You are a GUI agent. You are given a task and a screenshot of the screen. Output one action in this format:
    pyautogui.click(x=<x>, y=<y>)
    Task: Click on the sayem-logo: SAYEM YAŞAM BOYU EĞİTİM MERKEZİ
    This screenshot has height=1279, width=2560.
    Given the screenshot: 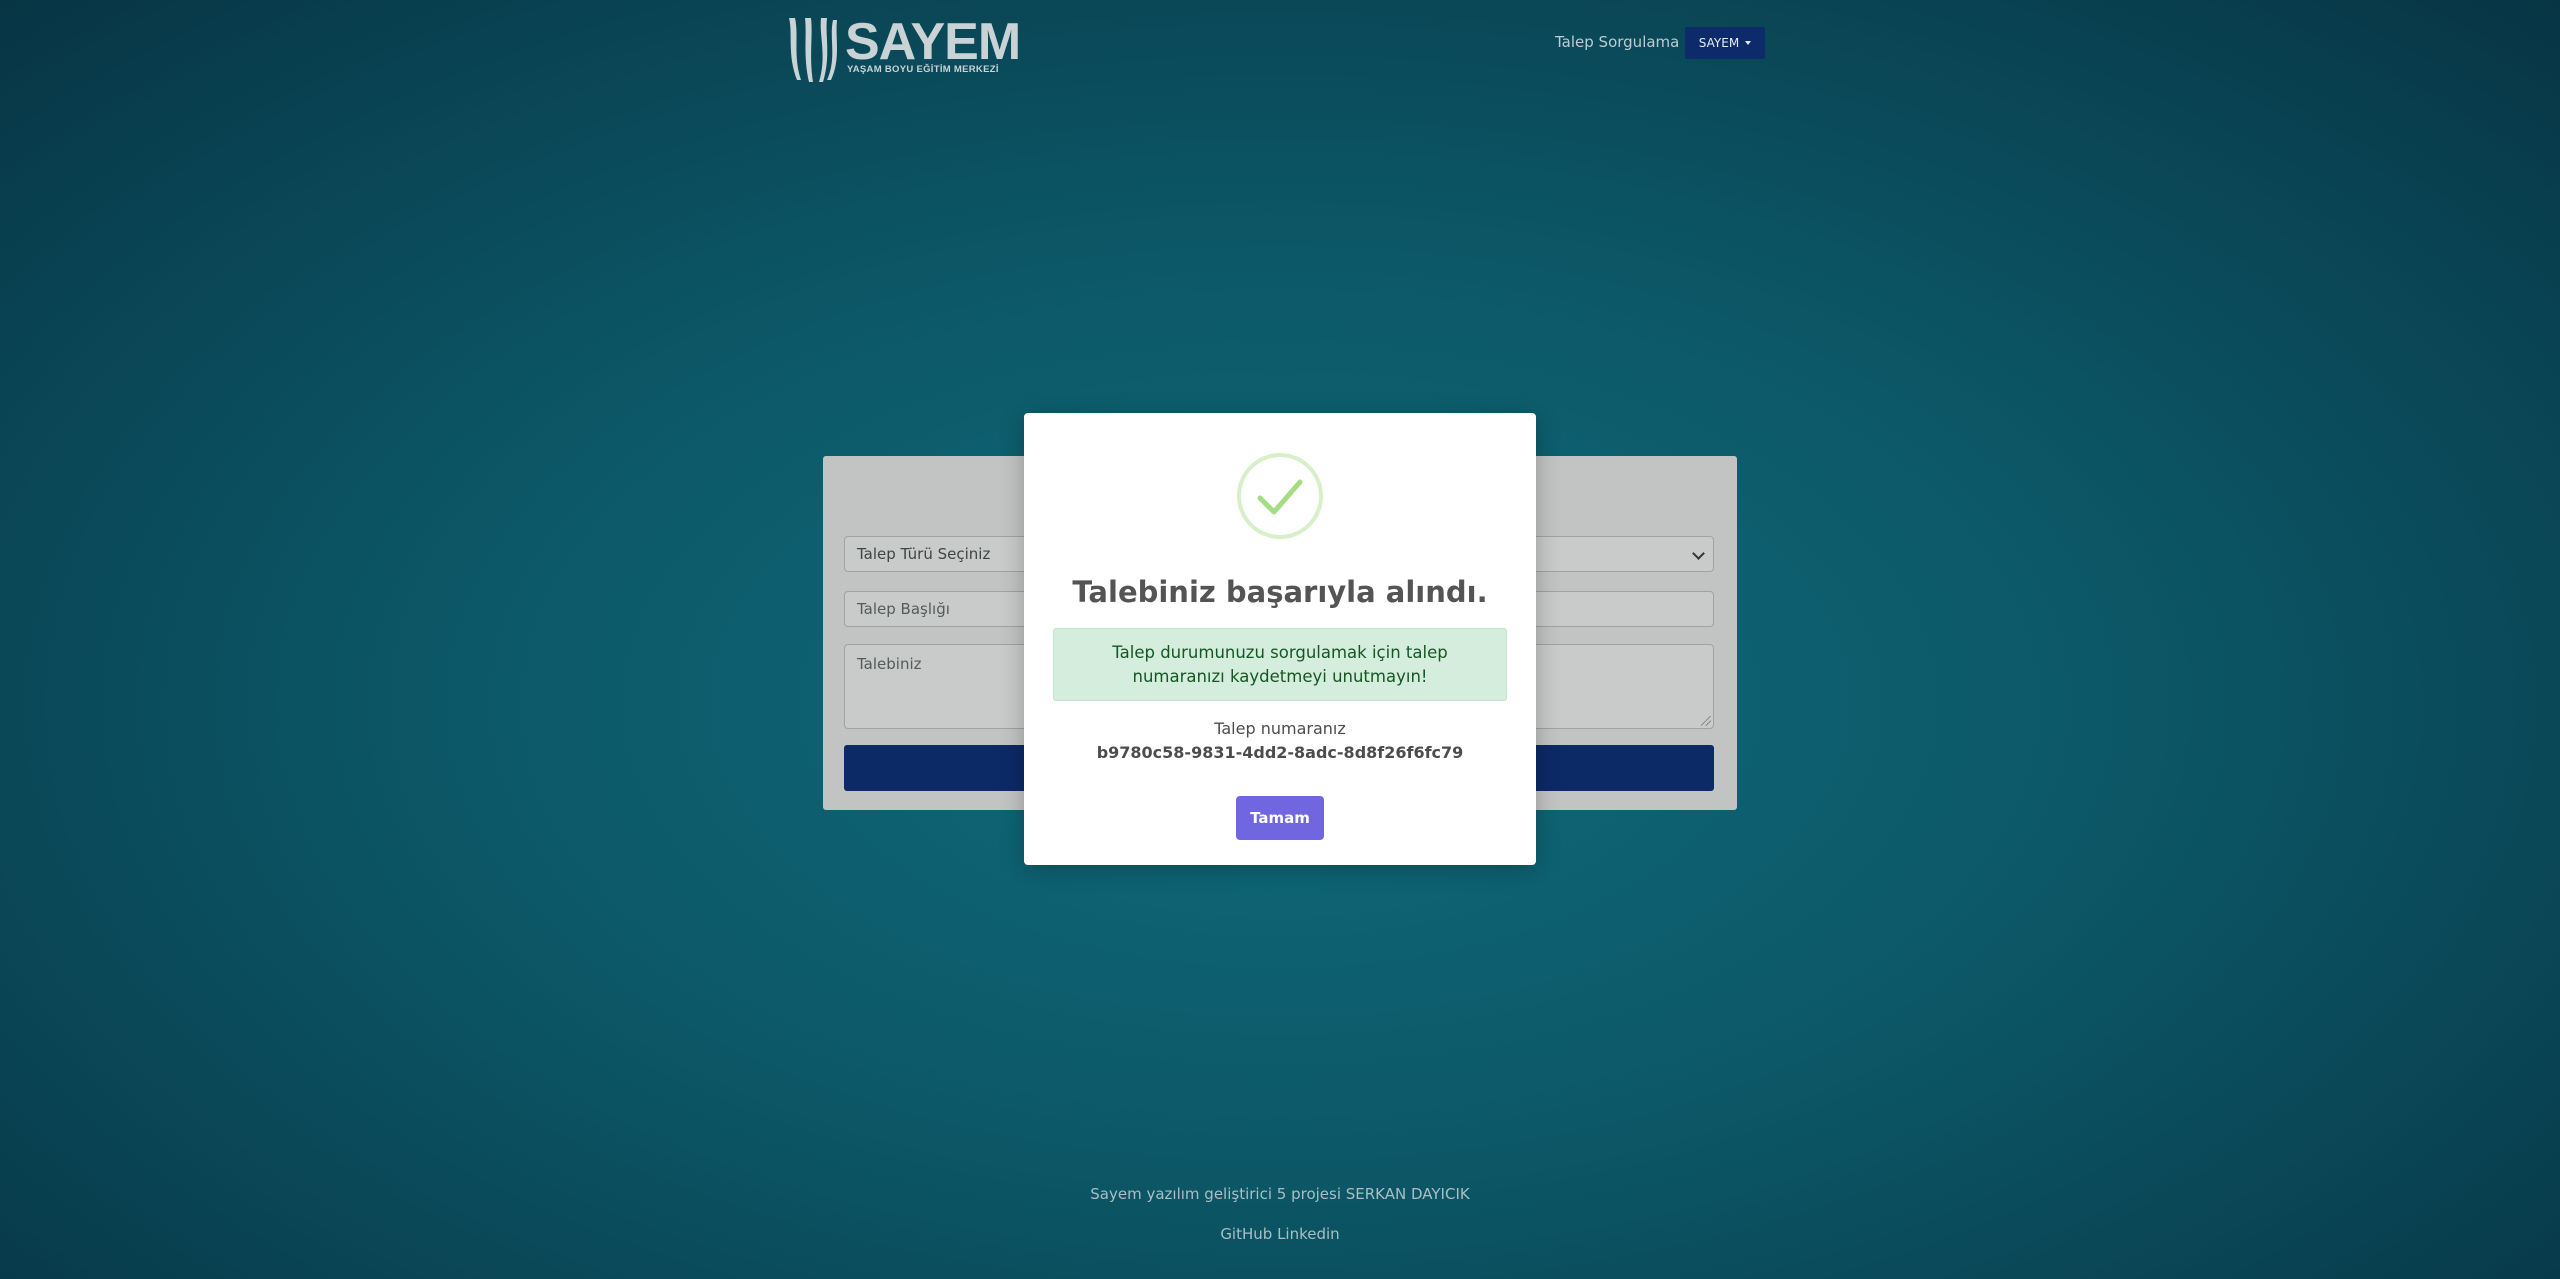 What is the action you would take?
    pyautogui.click(x=902, y=50)
    